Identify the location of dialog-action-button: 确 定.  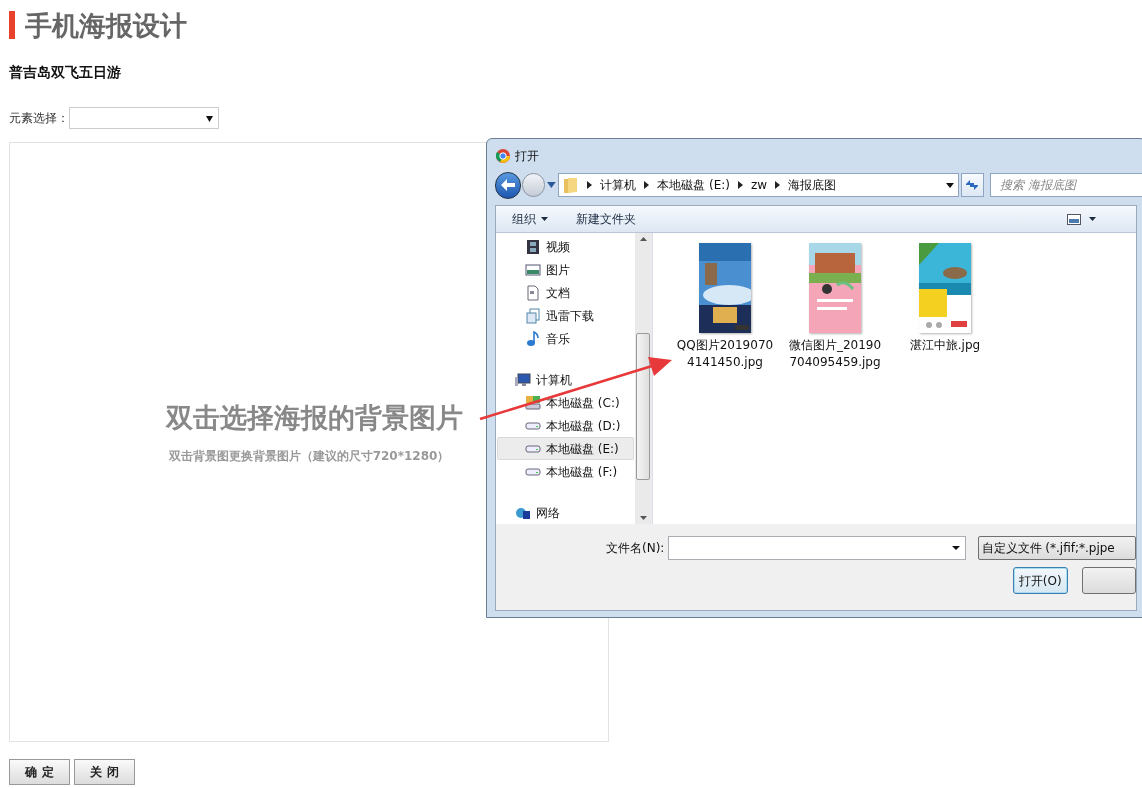
(39, 772).